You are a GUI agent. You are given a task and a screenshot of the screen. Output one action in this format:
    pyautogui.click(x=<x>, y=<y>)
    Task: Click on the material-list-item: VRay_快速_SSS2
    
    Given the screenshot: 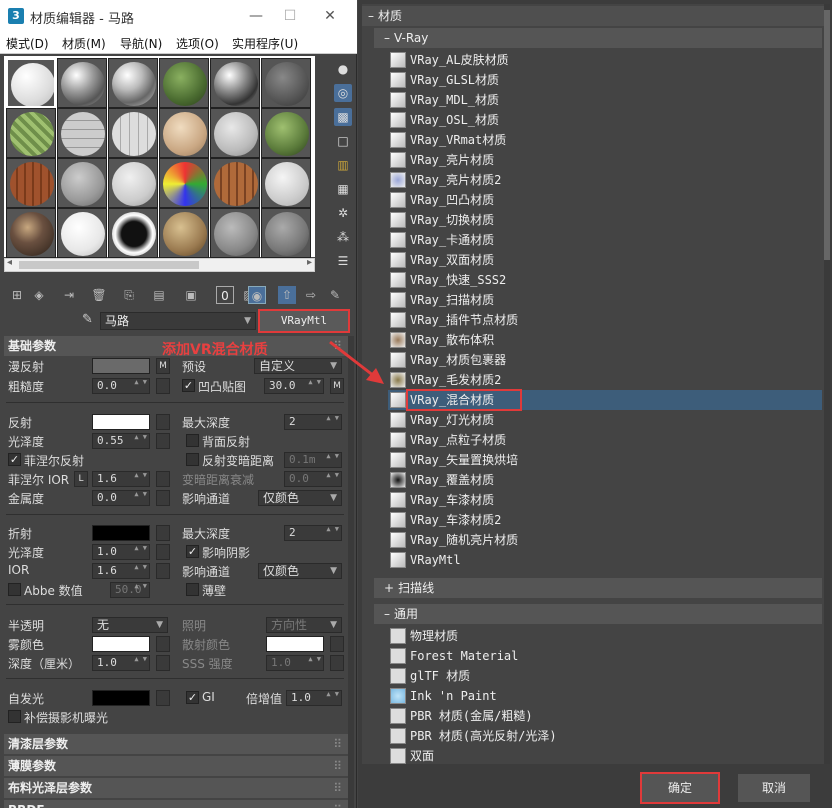 What is the action you would take?
    pyautogui.click(x=605, y=280)
    